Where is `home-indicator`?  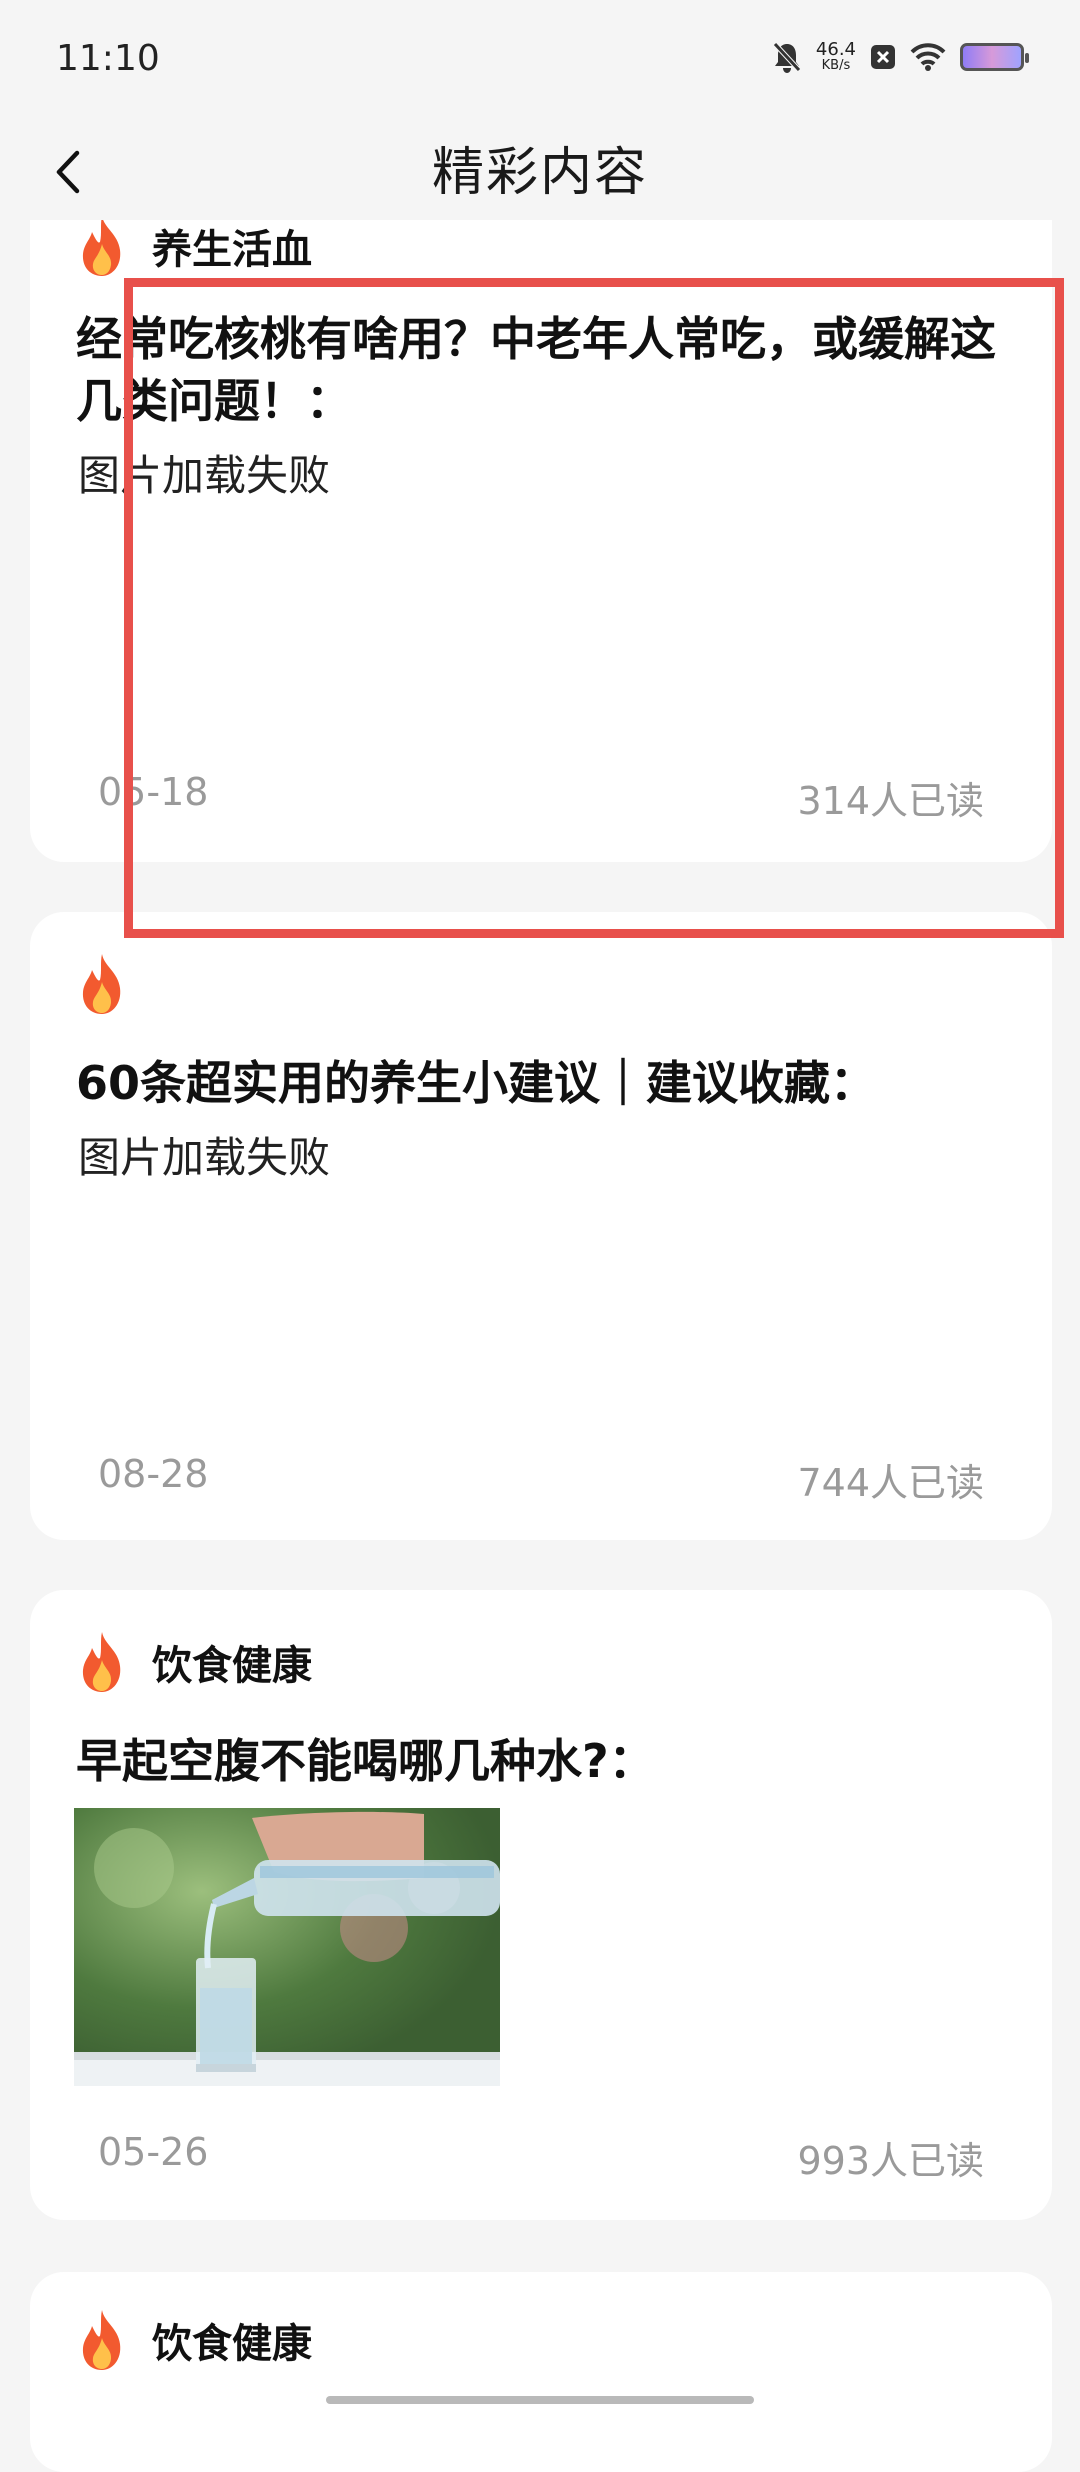 home-indicator is located at coordinates (540, 2400).